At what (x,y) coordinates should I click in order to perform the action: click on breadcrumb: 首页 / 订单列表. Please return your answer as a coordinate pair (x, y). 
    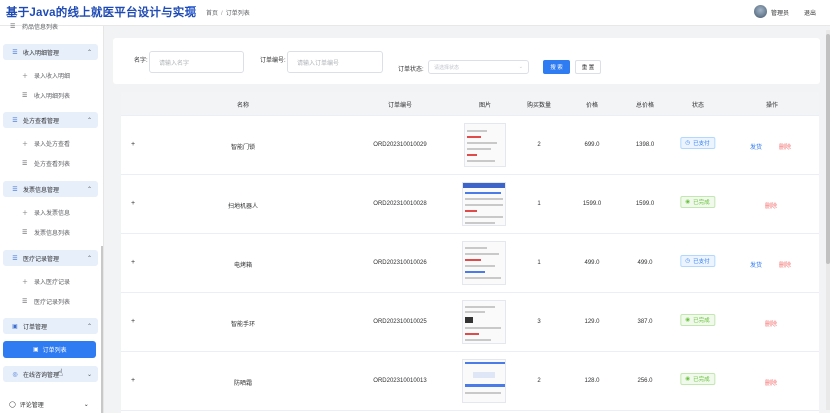
    Looking at the image, I should click on (228, 12).